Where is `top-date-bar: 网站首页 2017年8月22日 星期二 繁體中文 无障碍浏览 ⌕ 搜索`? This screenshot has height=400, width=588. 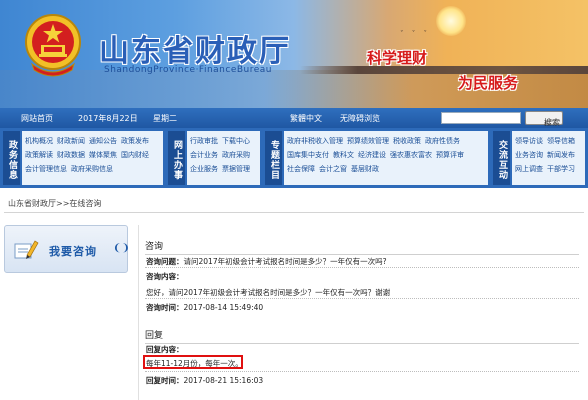 top-date-bar: 网站首页 2017年8月22日 星期二 繁體中文 无障碍浏览 ⌕ 搜索 is located at coordinates (294, 118).